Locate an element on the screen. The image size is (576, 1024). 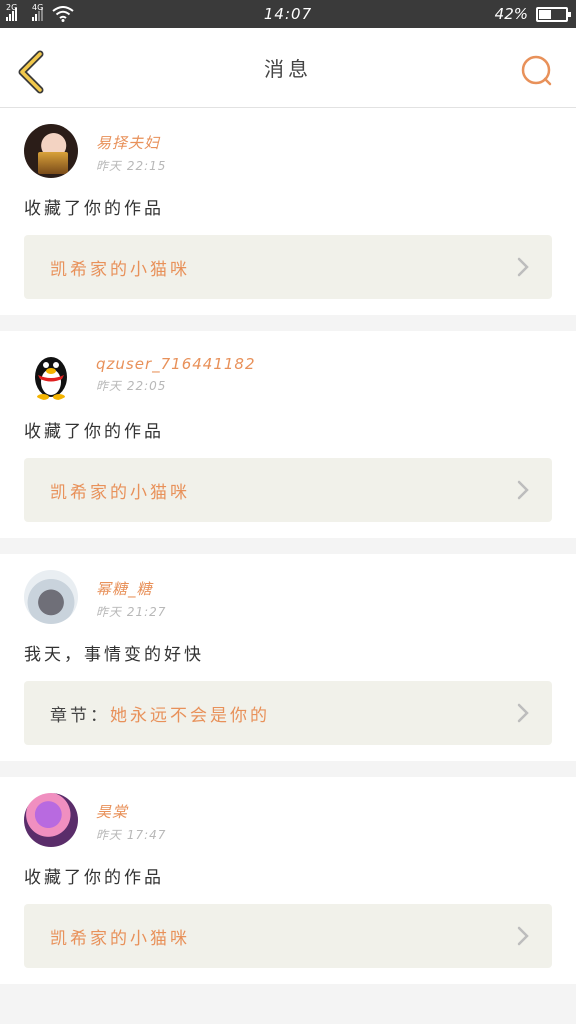
sim1-tag: 2G is located at coordinates (12, 7).